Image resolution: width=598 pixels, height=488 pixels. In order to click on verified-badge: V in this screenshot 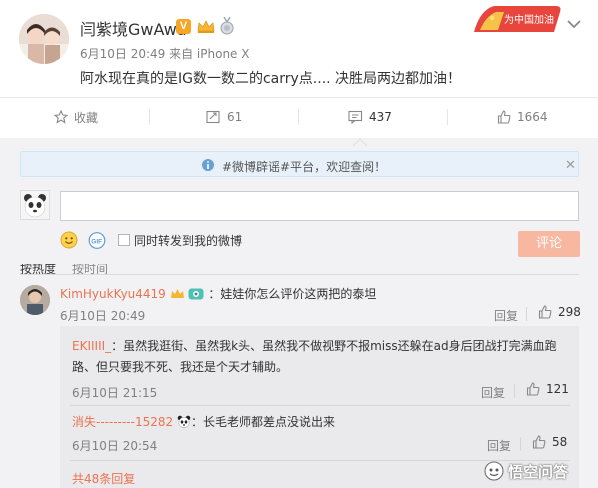, I will do `click(183, 26)`.